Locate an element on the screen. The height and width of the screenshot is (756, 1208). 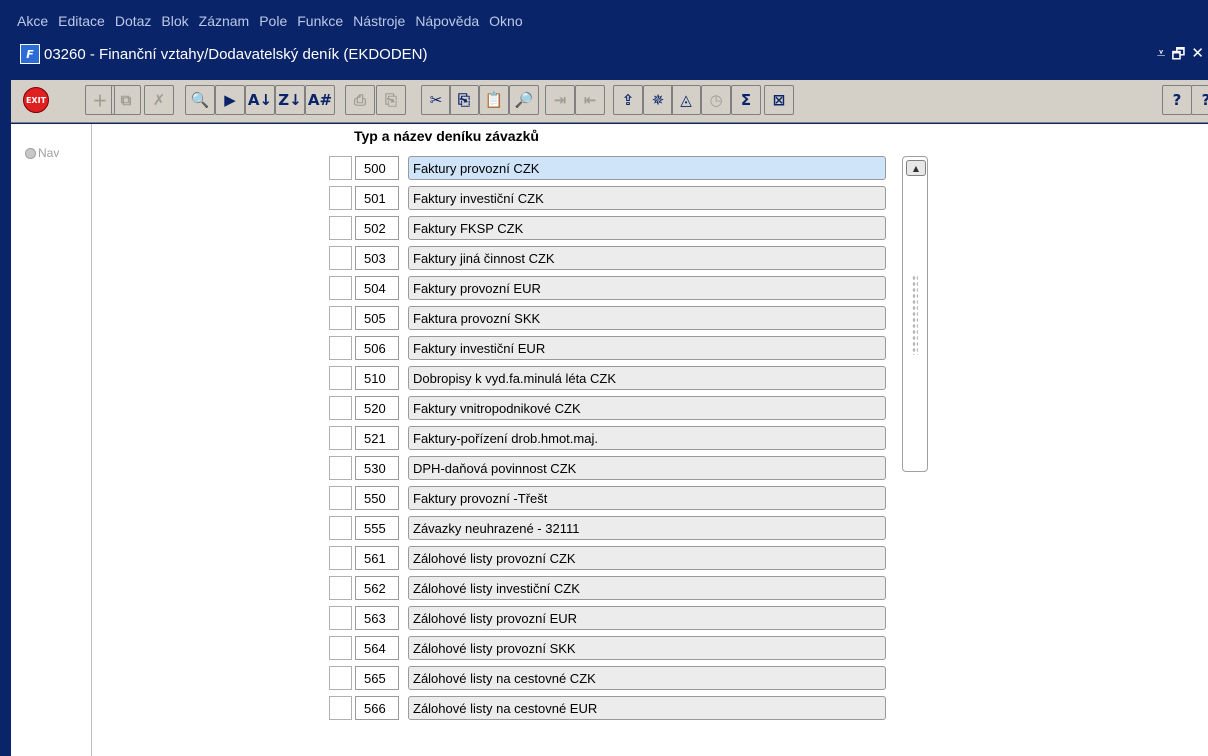
new-record-icon: ＋ is located at coordinates (100, 100).